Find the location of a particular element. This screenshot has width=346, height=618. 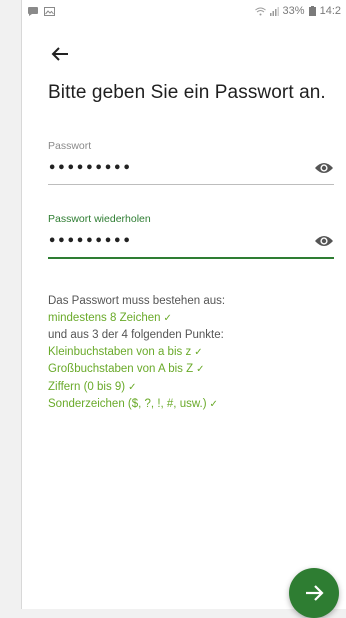

signal-icon is located at coordinates (274, 11).